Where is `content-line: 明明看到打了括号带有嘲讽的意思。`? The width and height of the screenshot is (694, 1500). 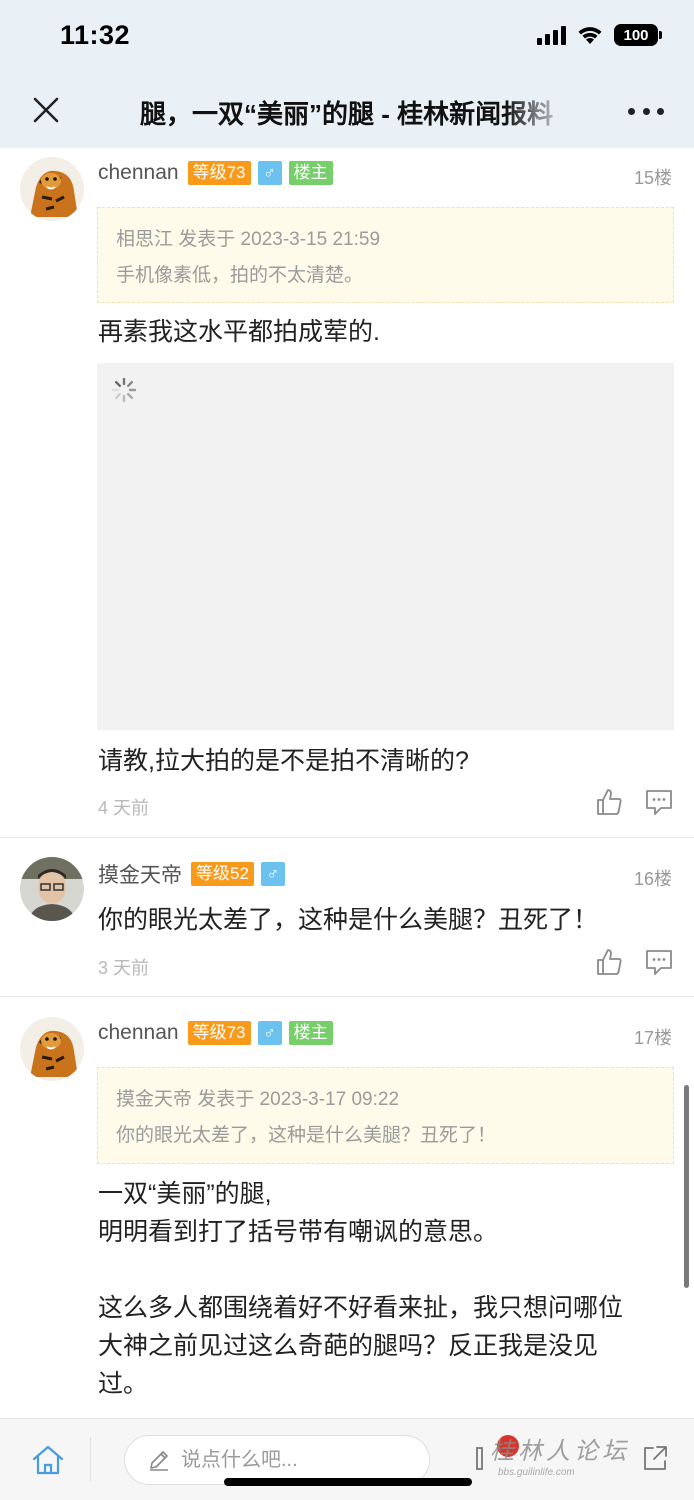 content-line: 明明看到打了括号带有嘲讽的意思。 is located at coordinates (298, 1232).